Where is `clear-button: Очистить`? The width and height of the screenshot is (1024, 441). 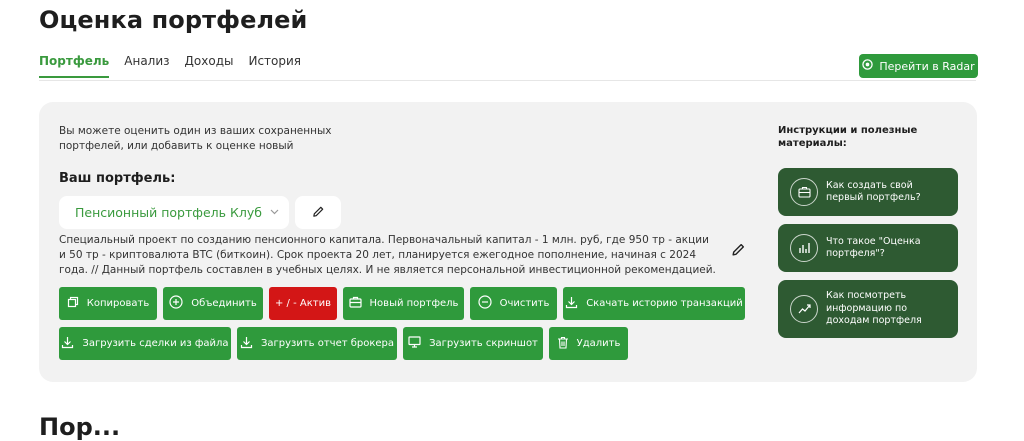 clear-button: Очистить is located at coordinates (513, 303).